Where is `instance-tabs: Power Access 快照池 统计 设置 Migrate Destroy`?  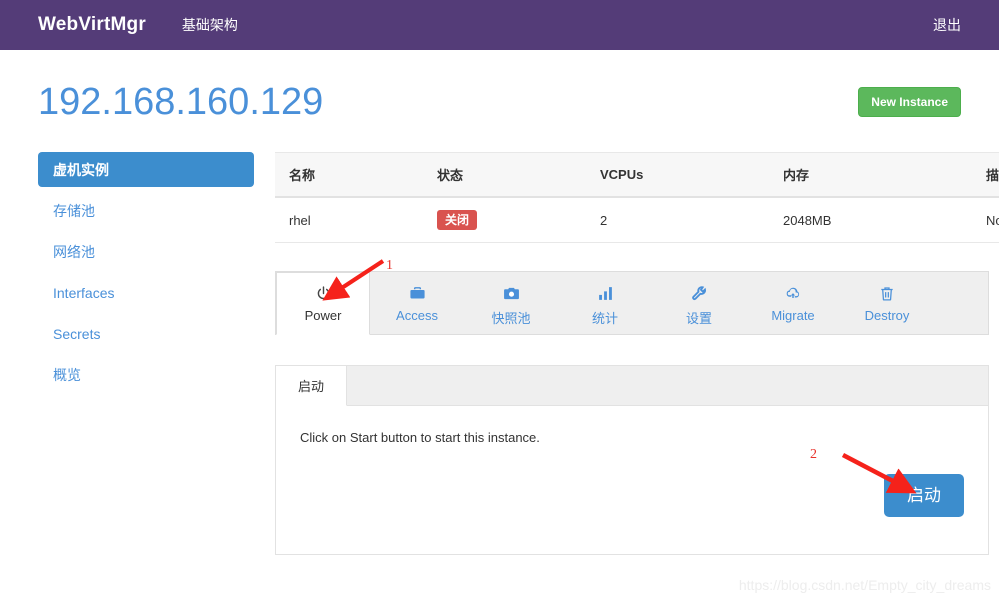
instance-tabs: Power Access 快照池 统计 设置 Migrate Destroy is located at coordinates (632, 303).